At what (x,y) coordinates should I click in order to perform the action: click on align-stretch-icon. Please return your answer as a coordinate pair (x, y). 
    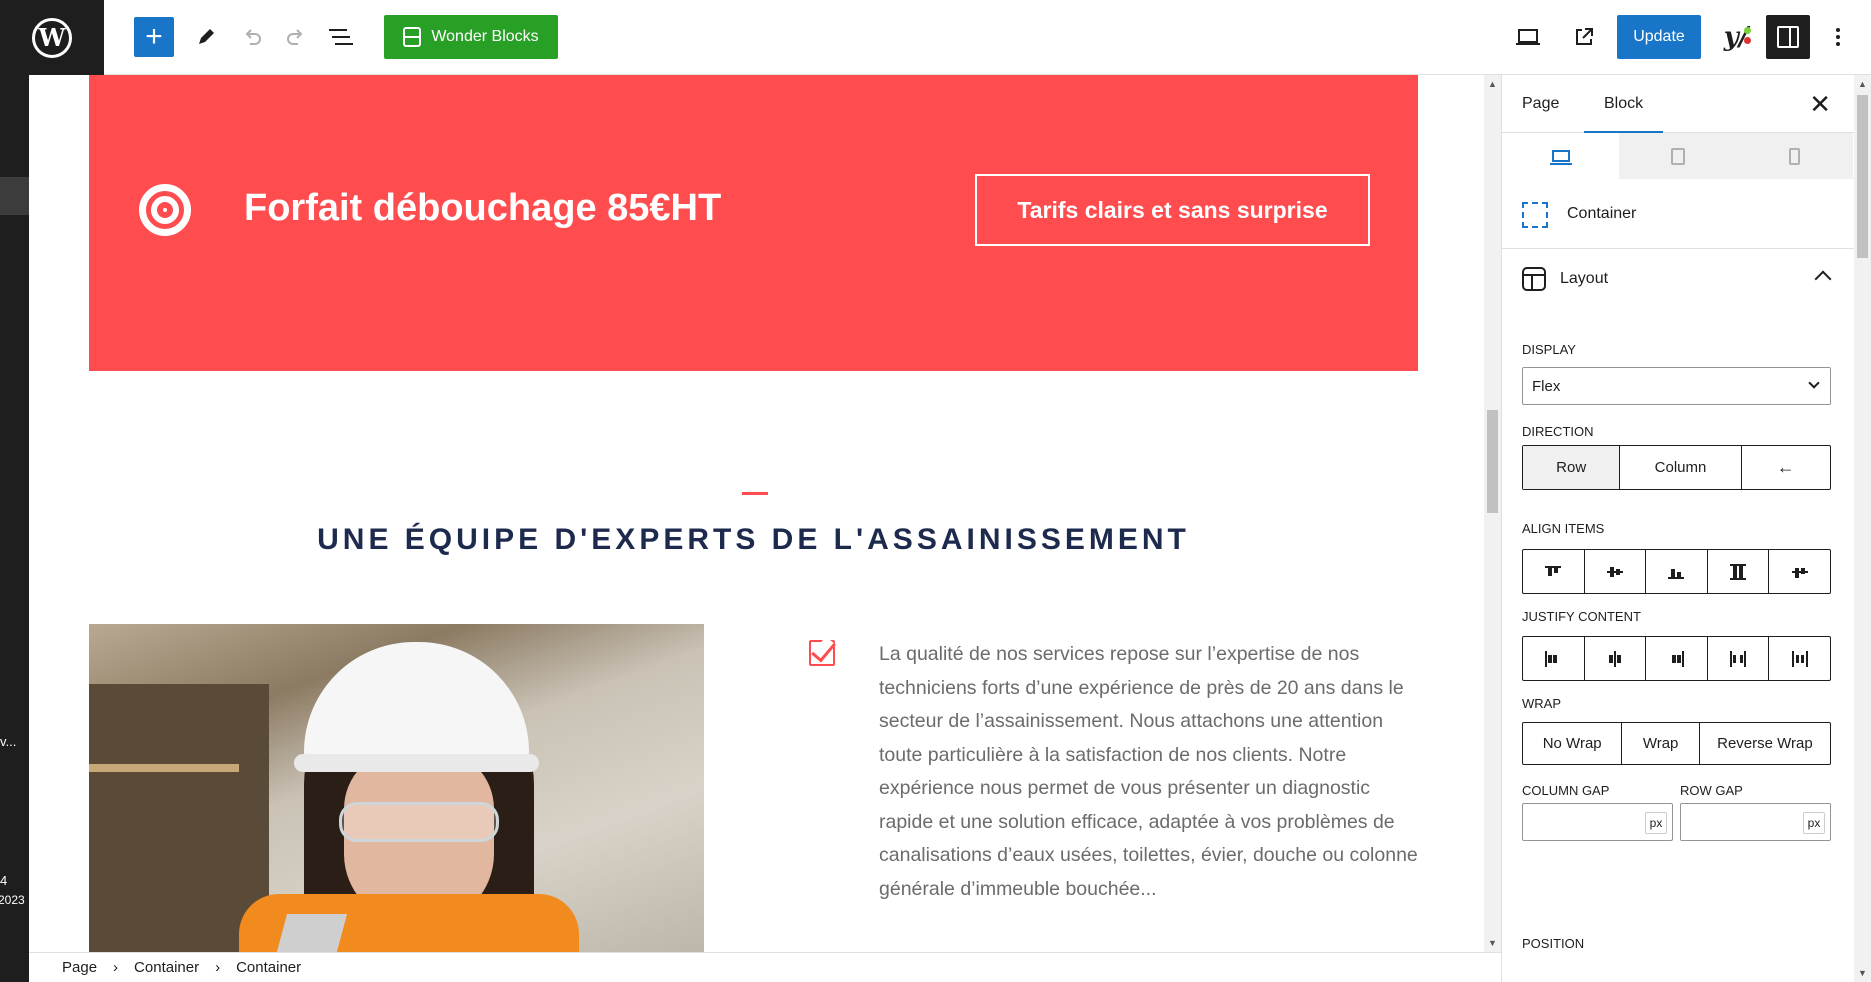
    Looking at the image, I should click on (1738, 571).